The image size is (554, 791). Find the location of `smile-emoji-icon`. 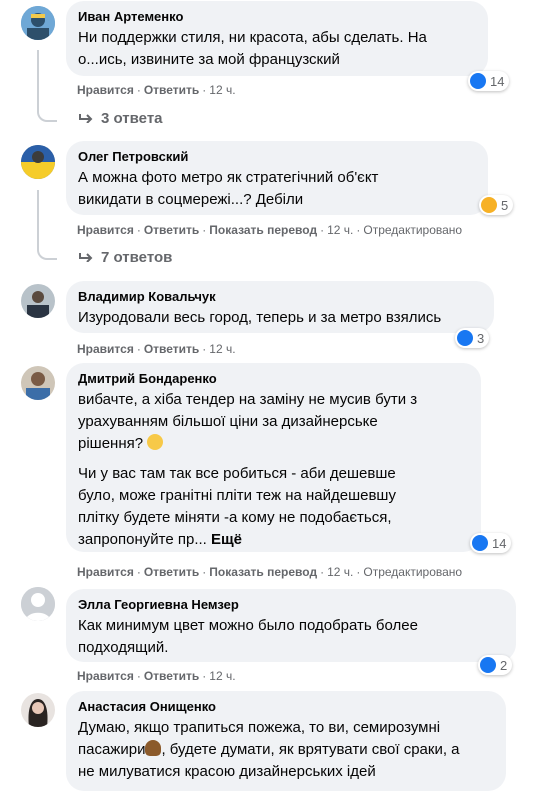

smile-emoji-icon is located at coordinates (155, 442).